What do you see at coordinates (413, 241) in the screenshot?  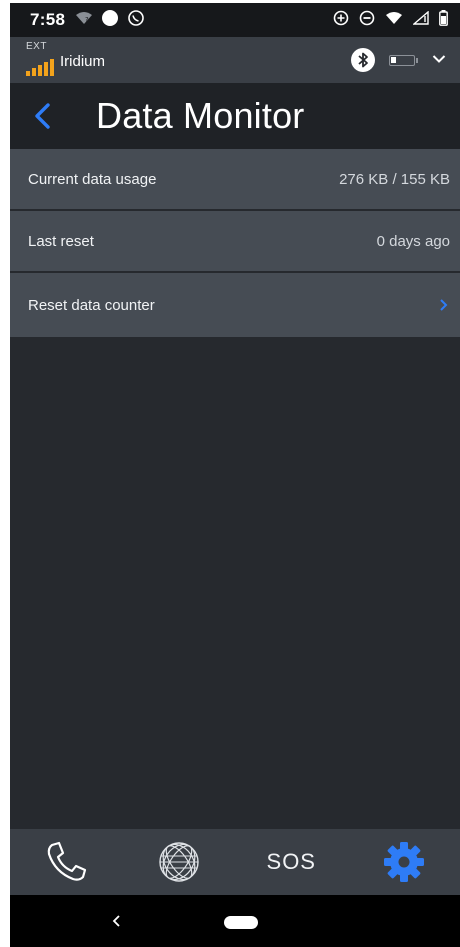 I see `row-value: 0 days ago` at bounding box center [413, 241].